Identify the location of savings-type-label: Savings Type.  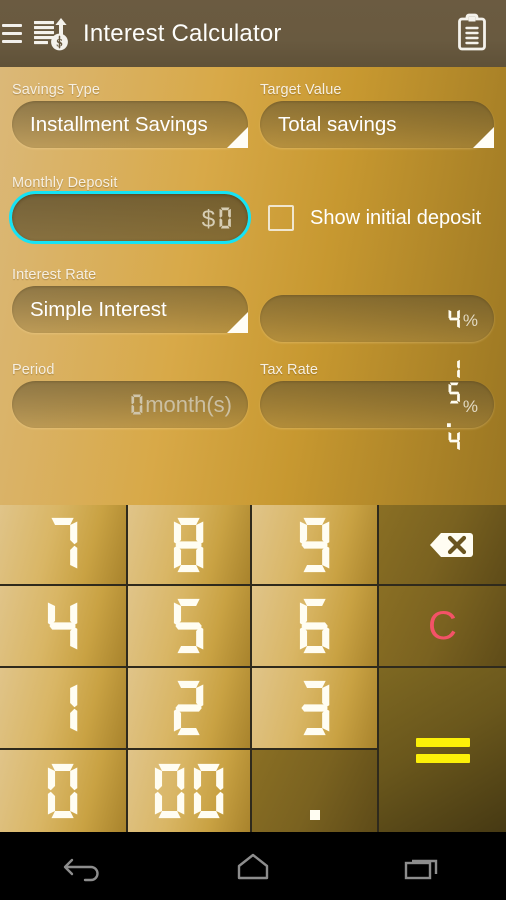
(56, 90).